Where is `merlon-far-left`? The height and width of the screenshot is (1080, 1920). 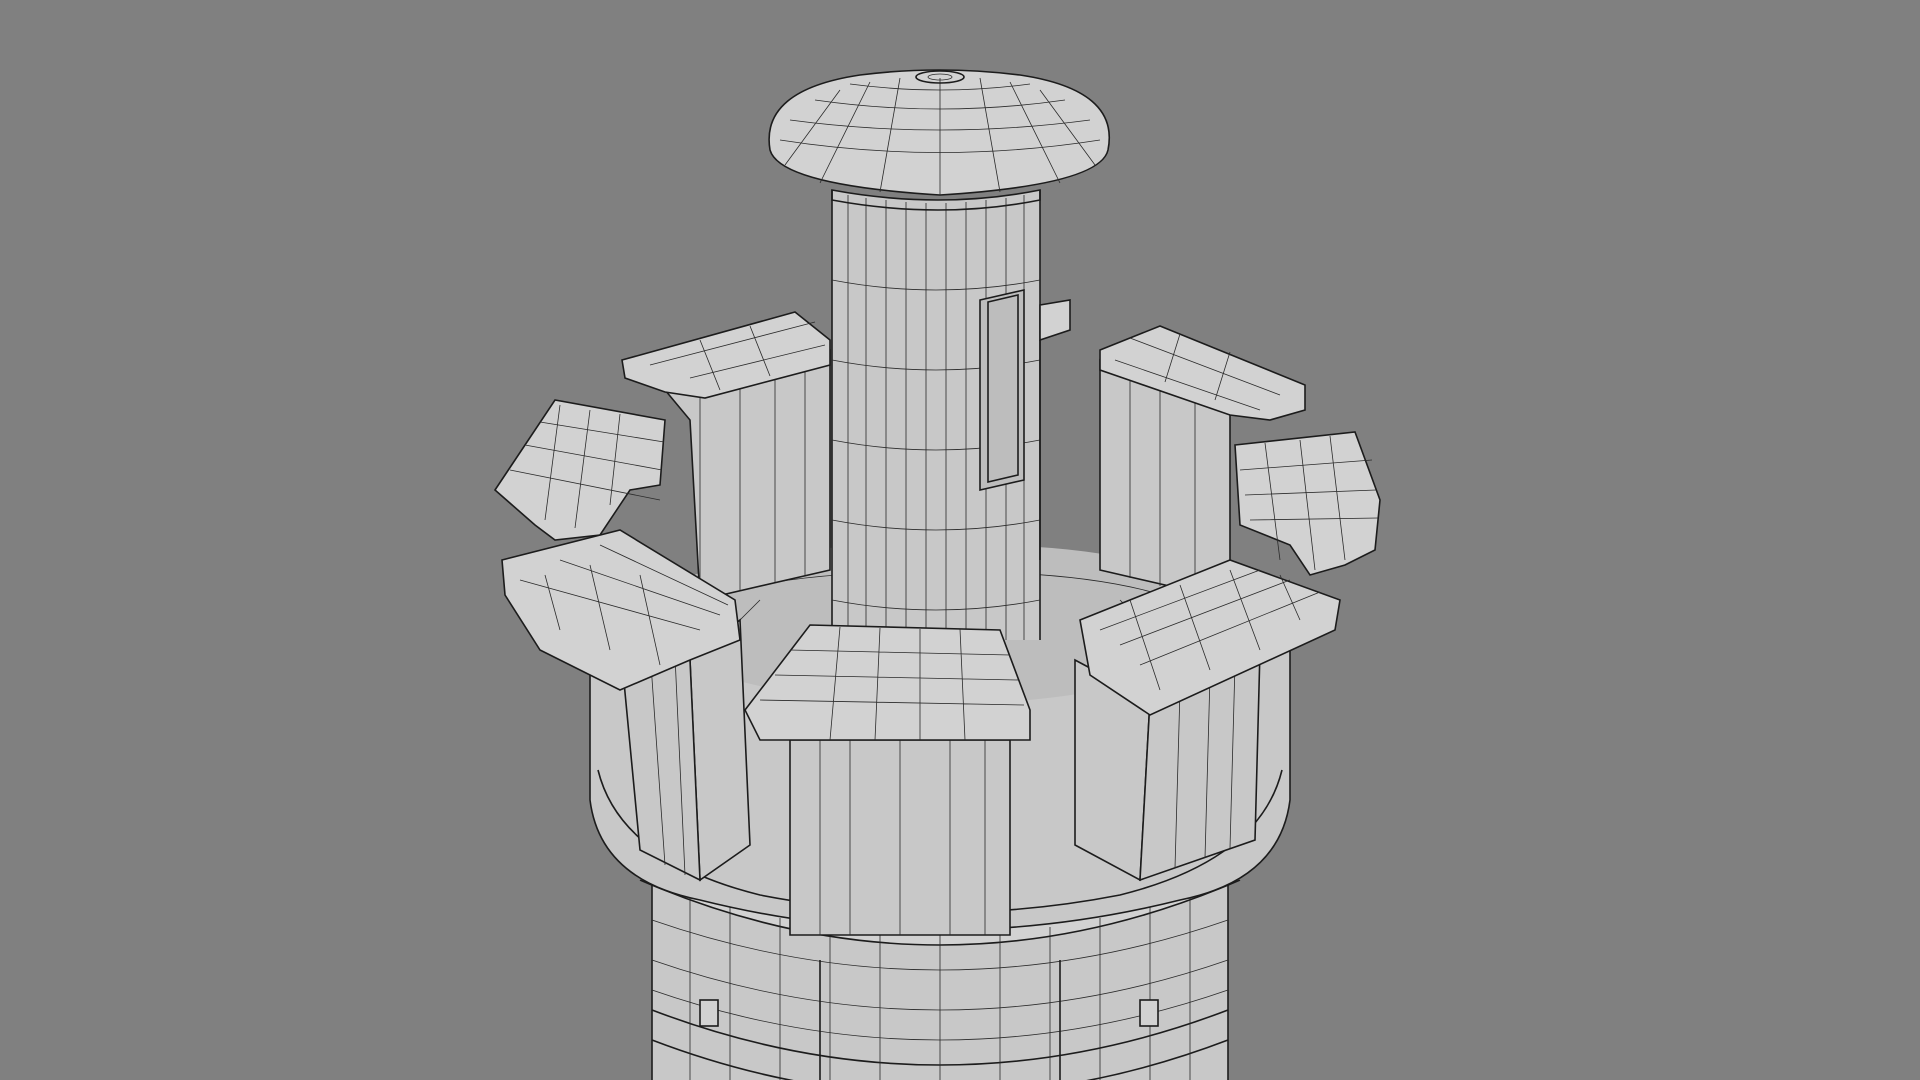
merlon-far-left is located at coordinates (579, 470).